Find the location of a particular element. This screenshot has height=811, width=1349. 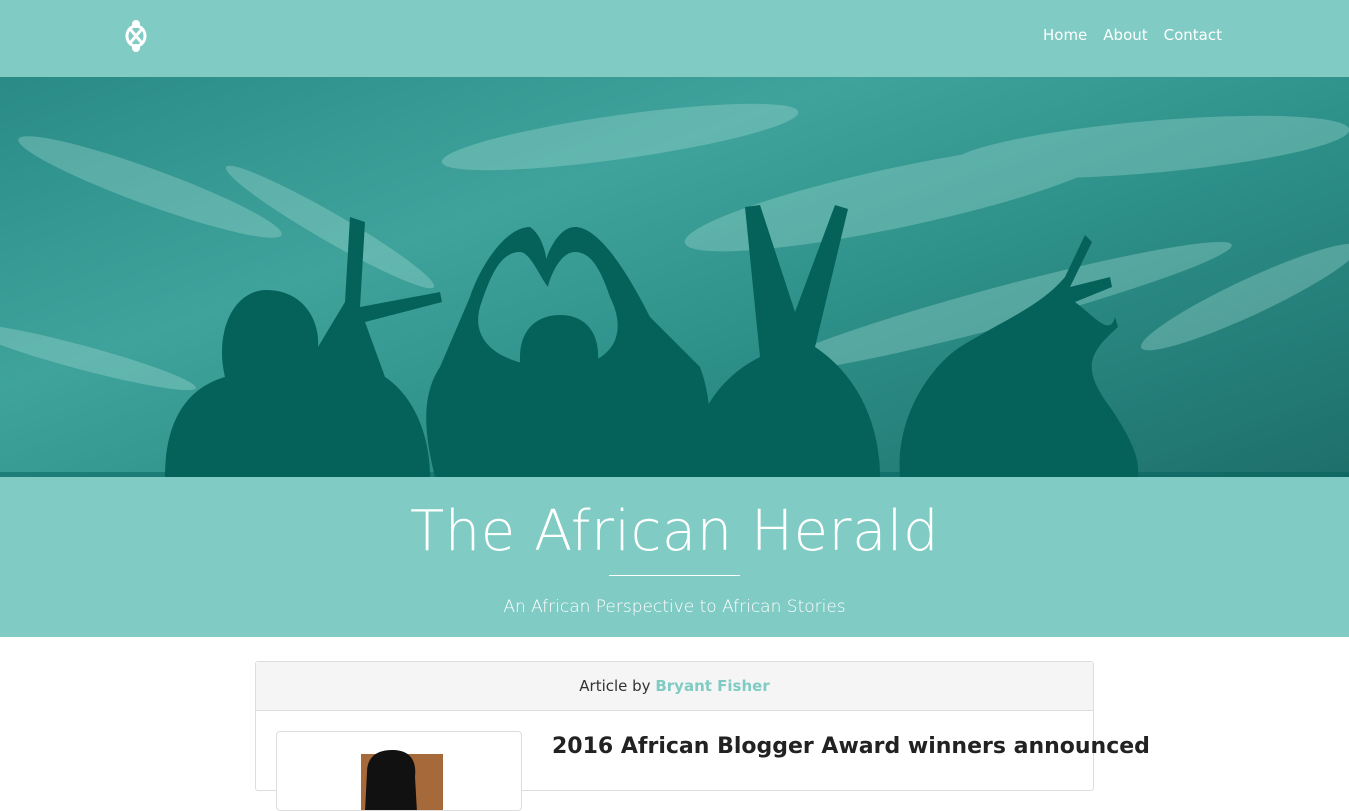

article-byline: Article by Bryant Fisher is located at coordinates (674, 686).